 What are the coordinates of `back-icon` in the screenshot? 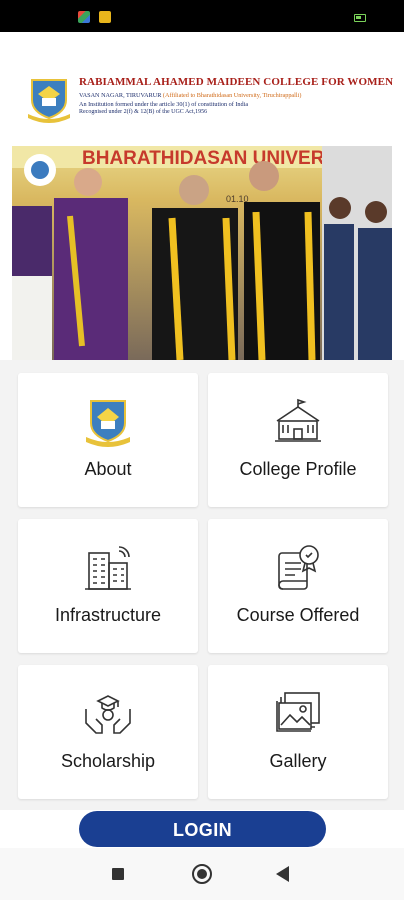 It's located at (282, 874).